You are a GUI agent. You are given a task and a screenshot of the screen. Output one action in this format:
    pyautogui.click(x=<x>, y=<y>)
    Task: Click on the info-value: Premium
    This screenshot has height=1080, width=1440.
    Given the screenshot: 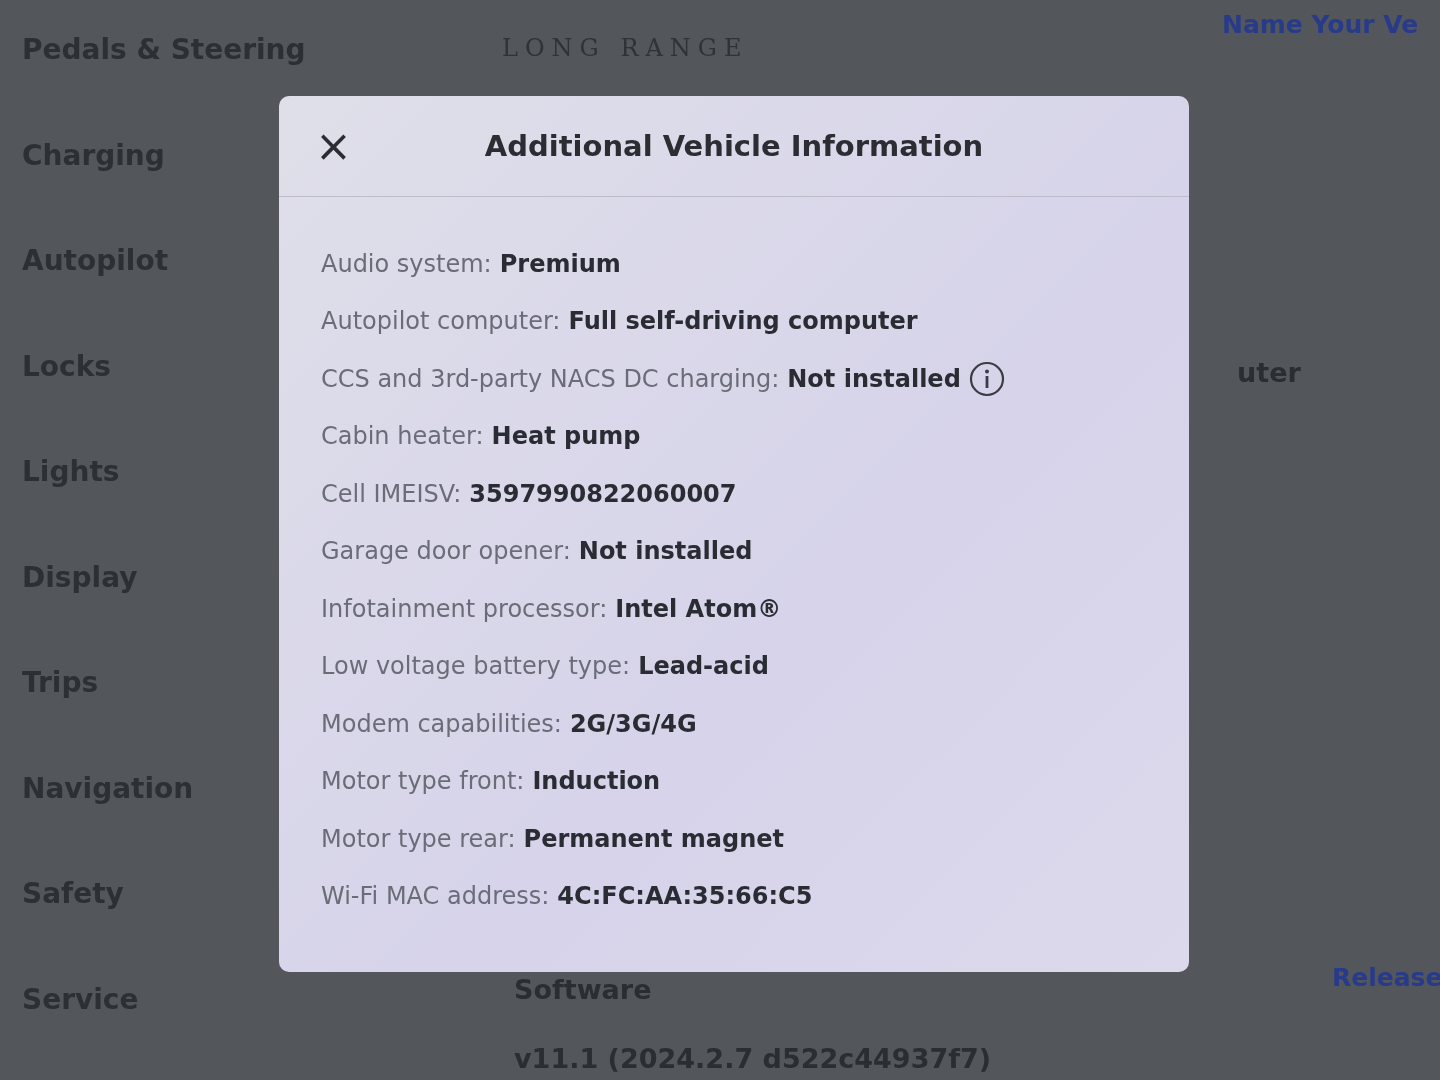 What is the action you would take?
    pyautogui.click(x=560, y=263)
    